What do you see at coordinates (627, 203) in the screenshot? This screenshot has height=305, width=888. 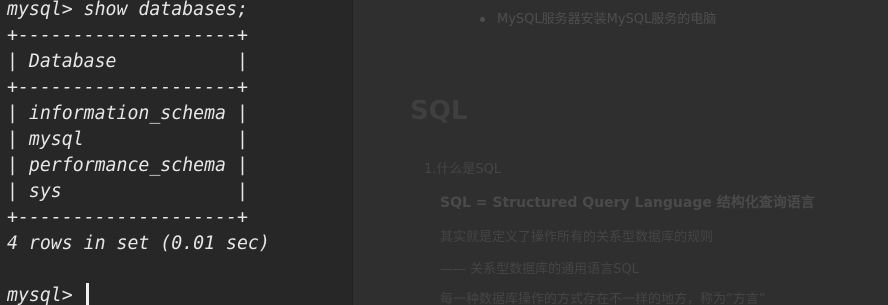 I see `doc-line-2: SQL = Structured Query Language 结构化查询语言` at bounding box center [627, 203].